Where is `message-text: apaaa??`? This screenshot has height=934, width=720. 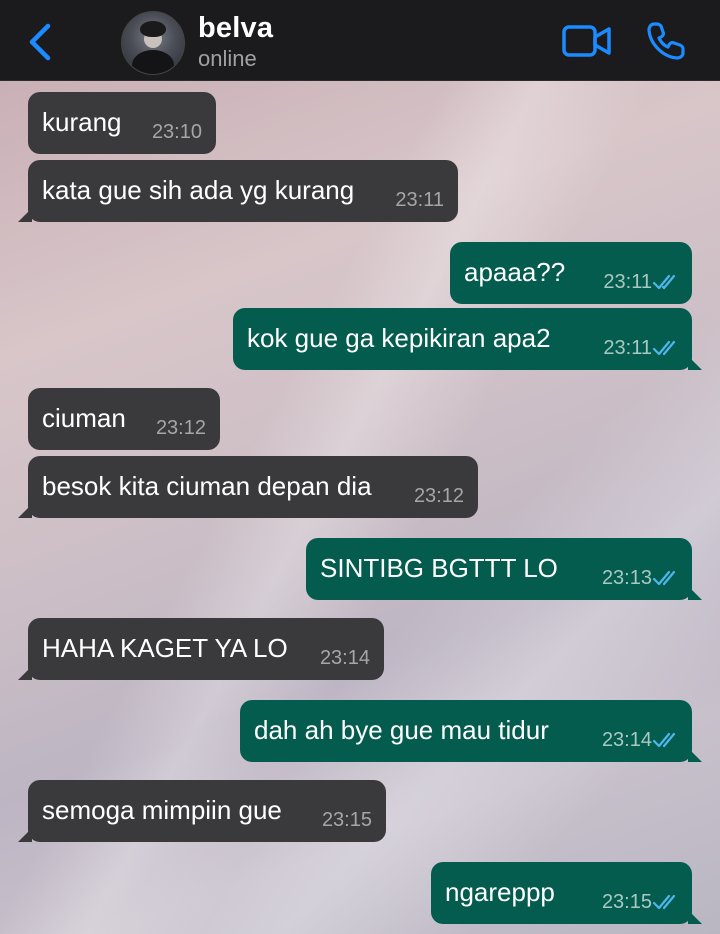 message-text: apaaa?? is located at coordinates (515, 272).